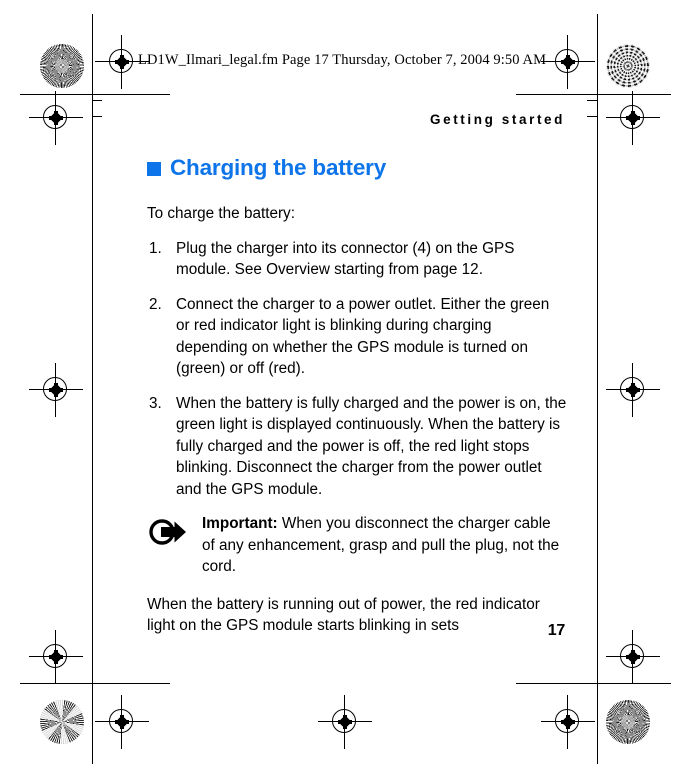  I want to click on important-note-label: Important:, so click(240, 523).